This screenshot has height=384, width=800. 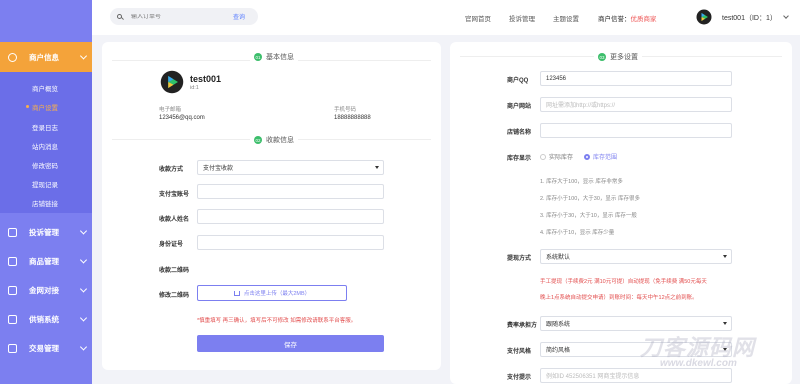 What do you see at coordinates (45, 127) in the screenshot?
I see `sidebar-item-login-log: 登录日志` at bounding box center [45, 127].